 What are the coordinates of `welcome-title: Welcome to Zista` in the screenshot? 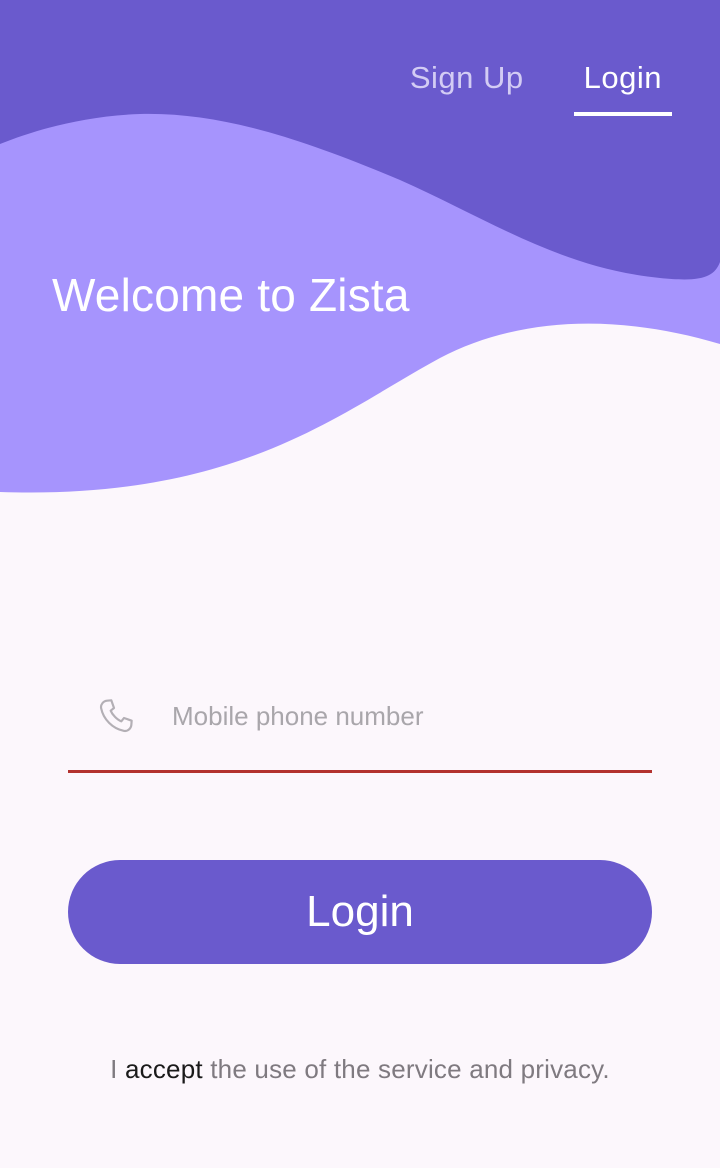 It's located at (231, 295).